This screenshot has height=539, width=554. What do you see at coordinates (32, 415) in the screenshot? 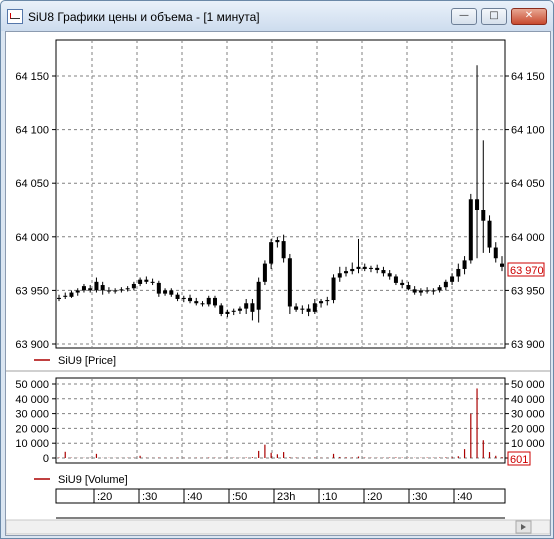
I see `volume-tick-label-left: 30 000` at bounding box center [32, 415].